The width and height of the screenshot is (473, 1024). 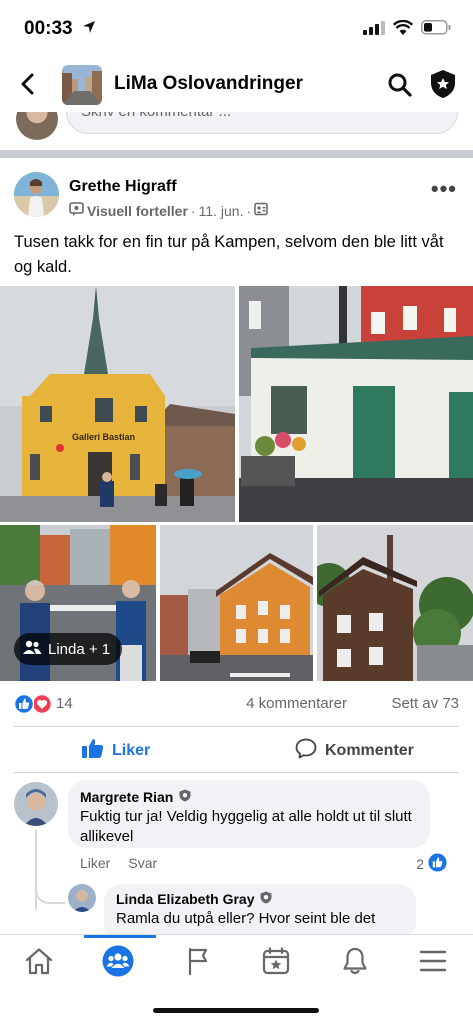 What do you see at coordinates (76, 210) in the screenshot?
I see `visual-storyteller-badge-icon` at bounding box center [76, 210].